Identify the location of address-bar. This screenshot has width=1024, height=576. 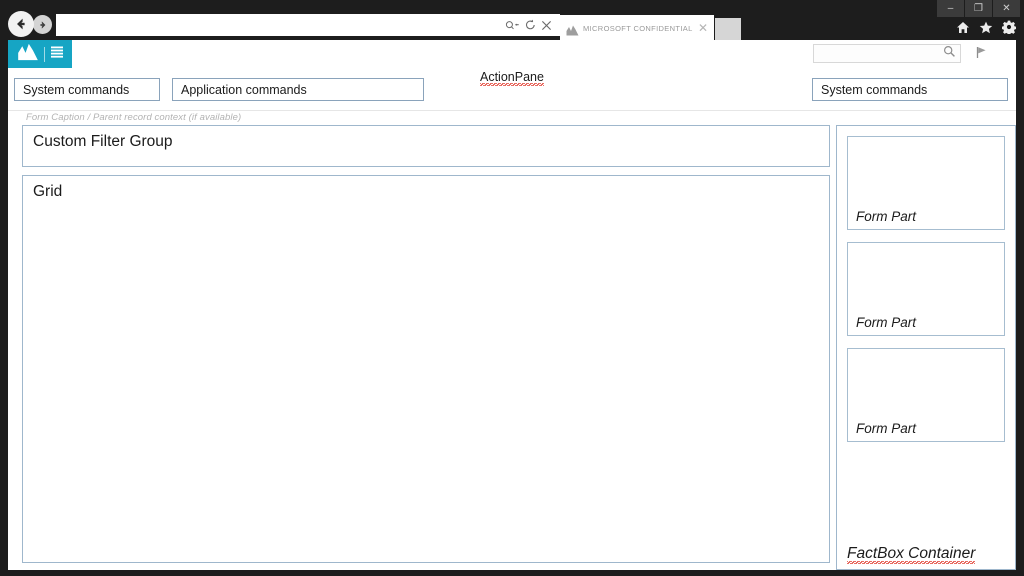
(308, 25).